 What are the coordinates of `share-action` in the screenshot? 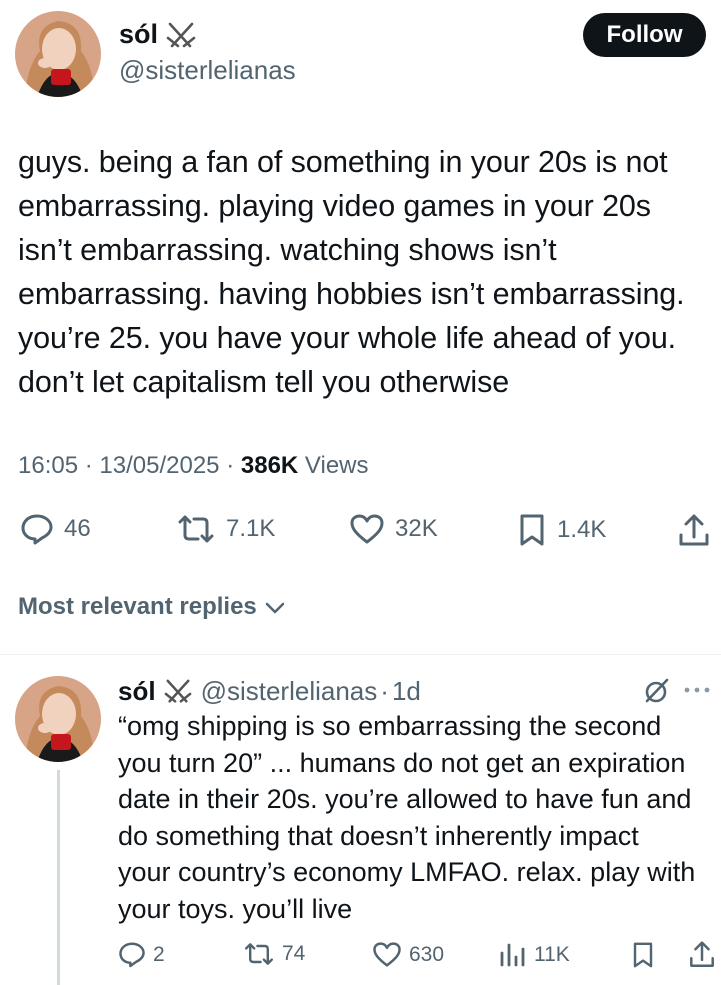 It's located at (694, 531).